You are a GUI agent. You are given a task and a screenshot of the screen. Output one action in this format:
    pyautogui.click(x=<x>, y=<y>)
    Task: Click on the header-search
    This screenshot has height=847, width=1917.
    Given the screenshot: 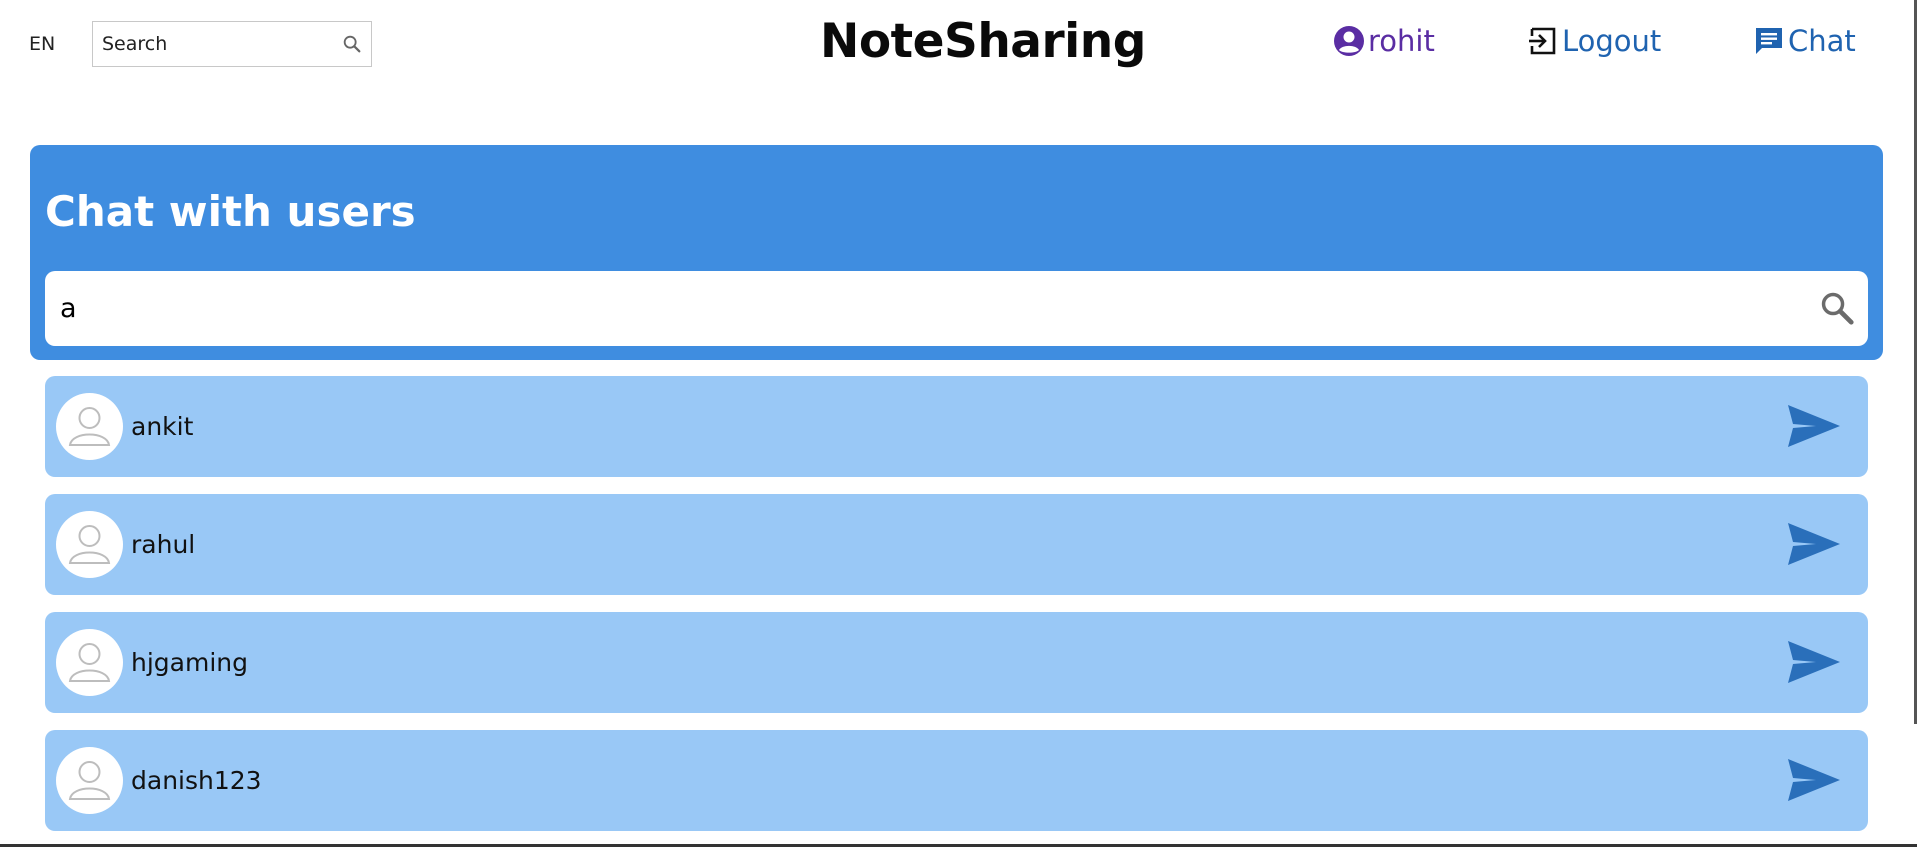 What is the action you would take?
    pyautogui.click(x=232, y=44)
    